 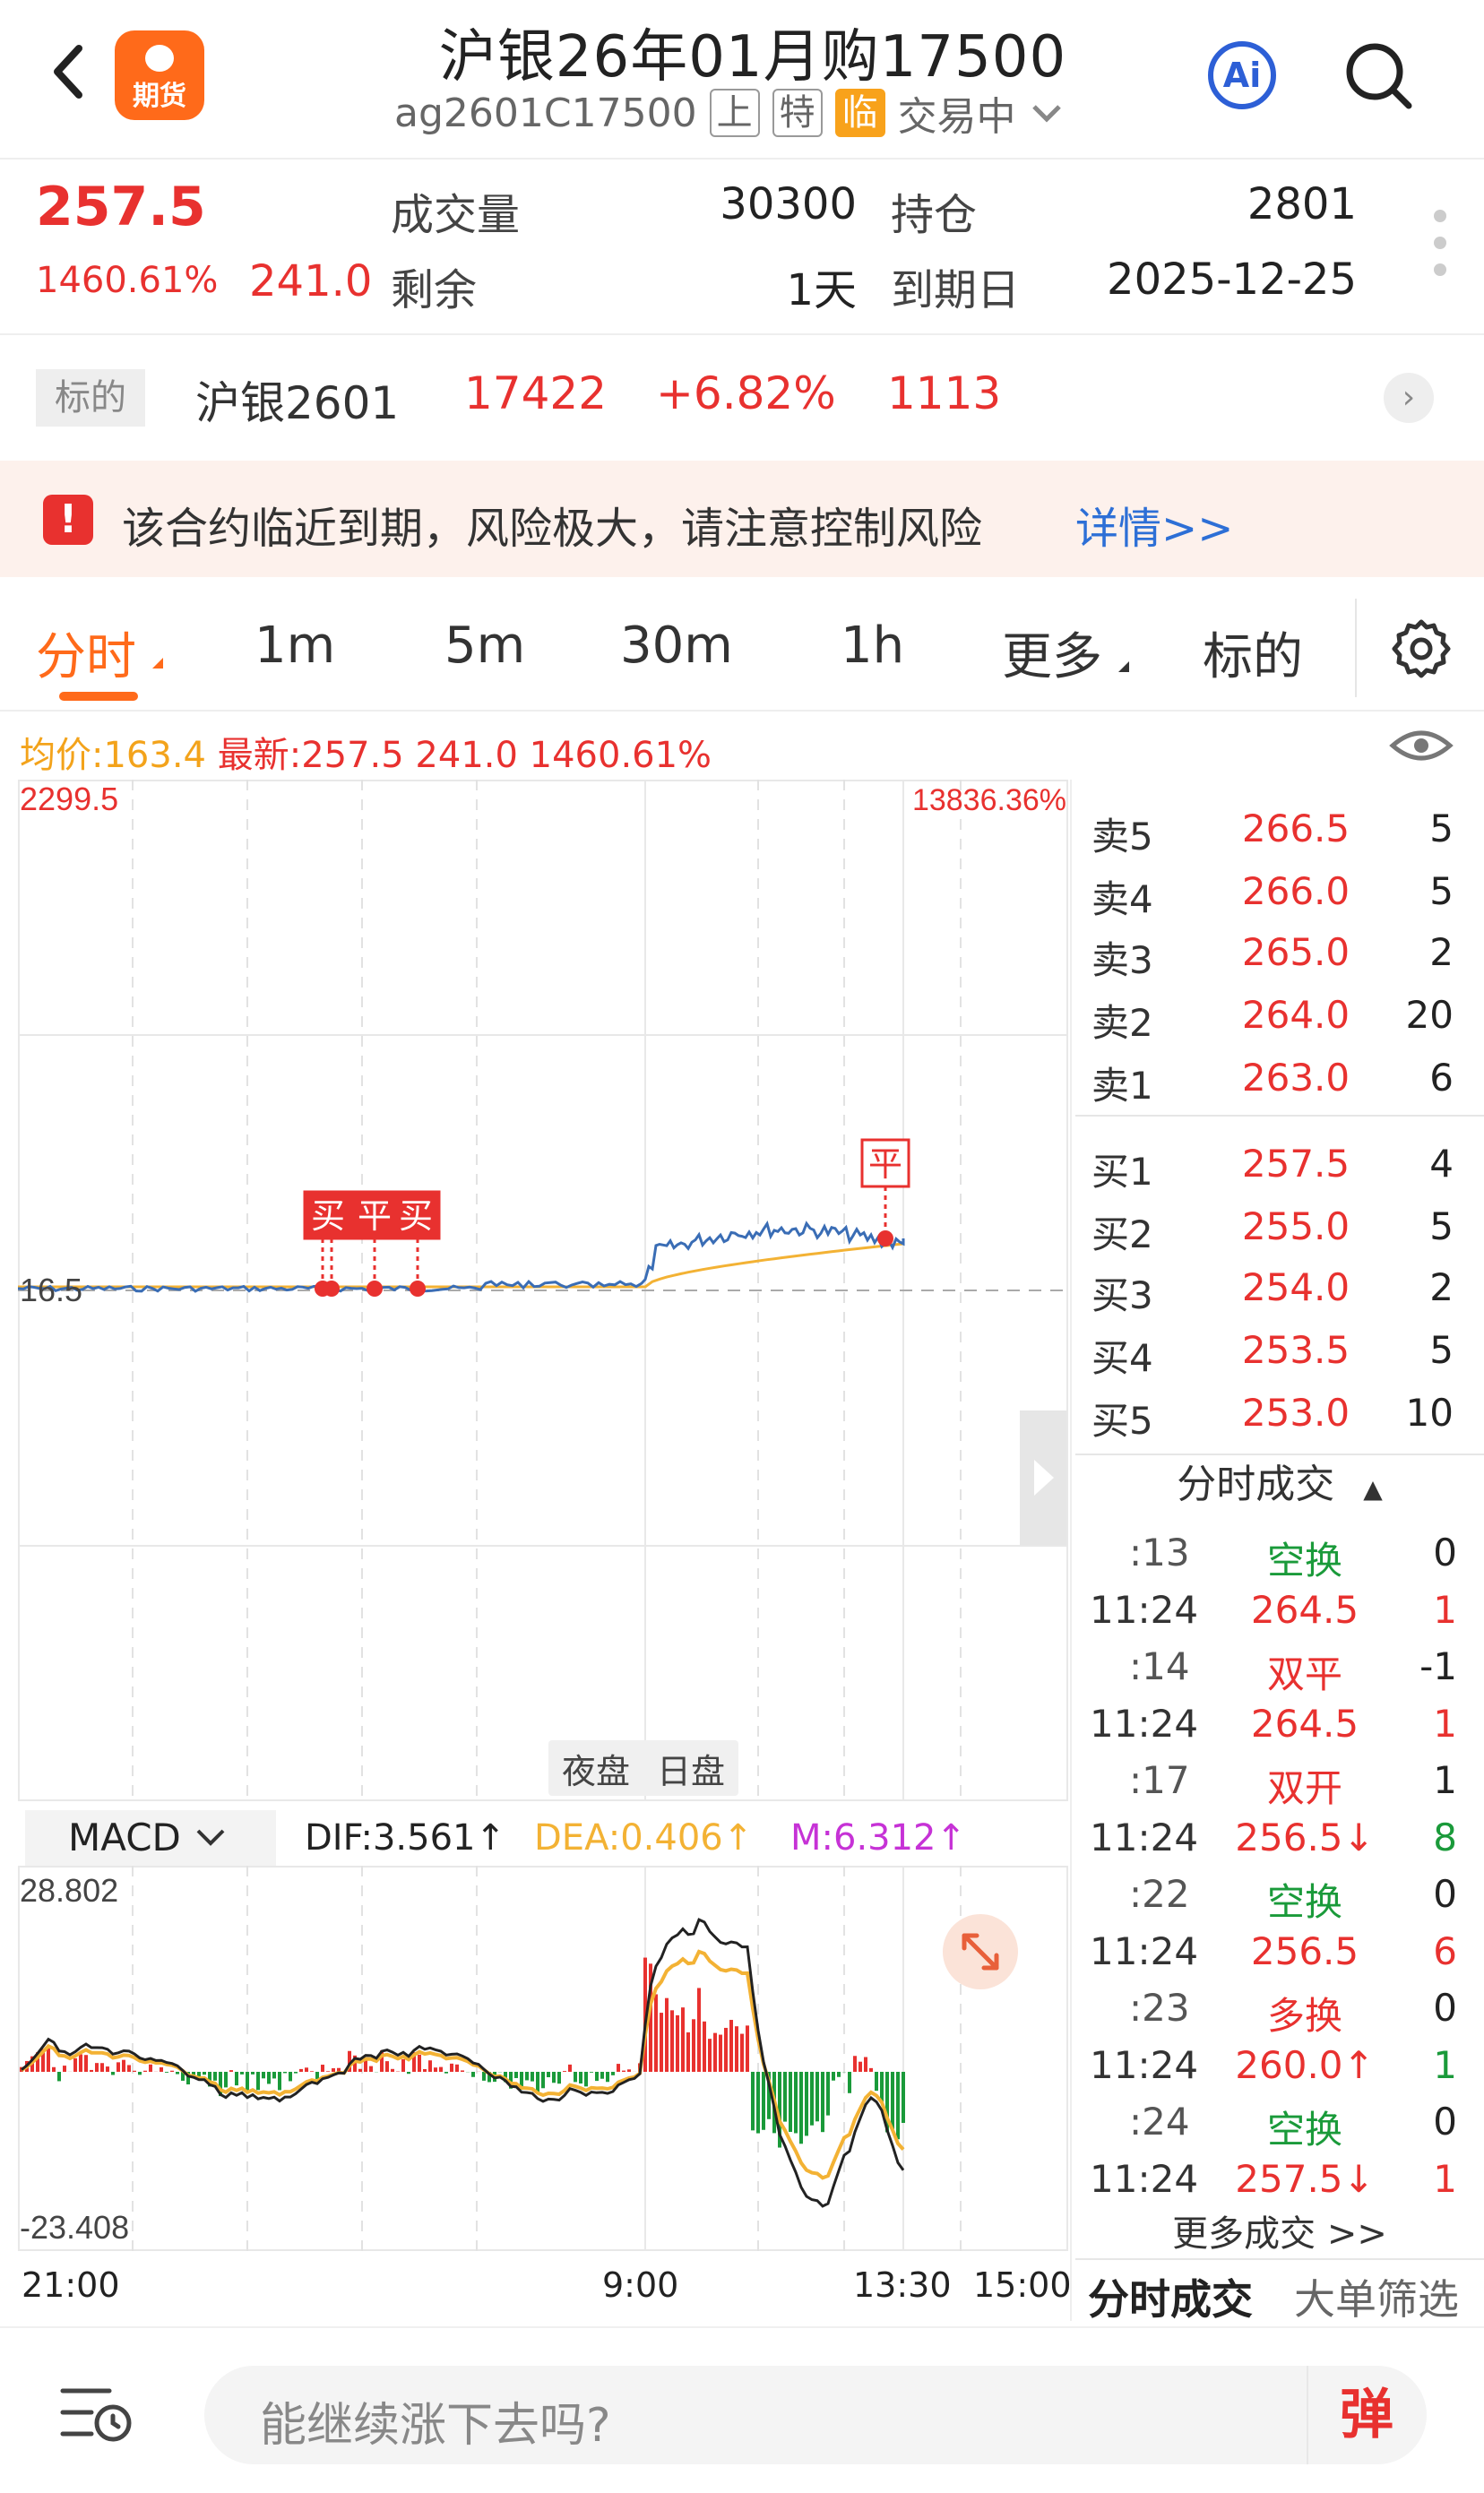 I want to click on ask-row: 卖3 265.0 2, so click(x=1272, y=950).